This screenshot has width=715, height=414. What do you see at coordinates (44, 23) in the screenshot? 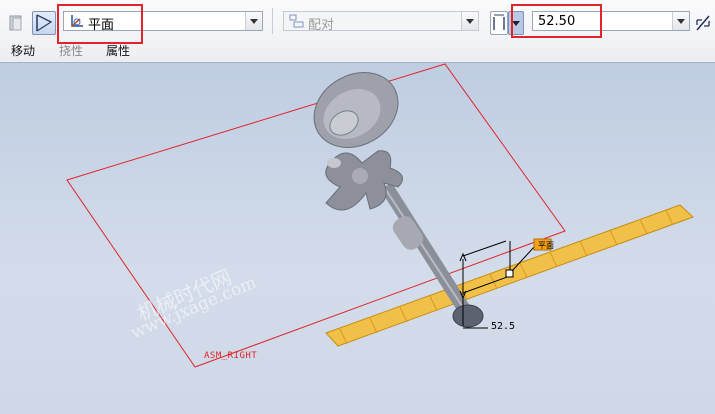
I see `constraint-toggle-icon` at bounding box center [44, 23].